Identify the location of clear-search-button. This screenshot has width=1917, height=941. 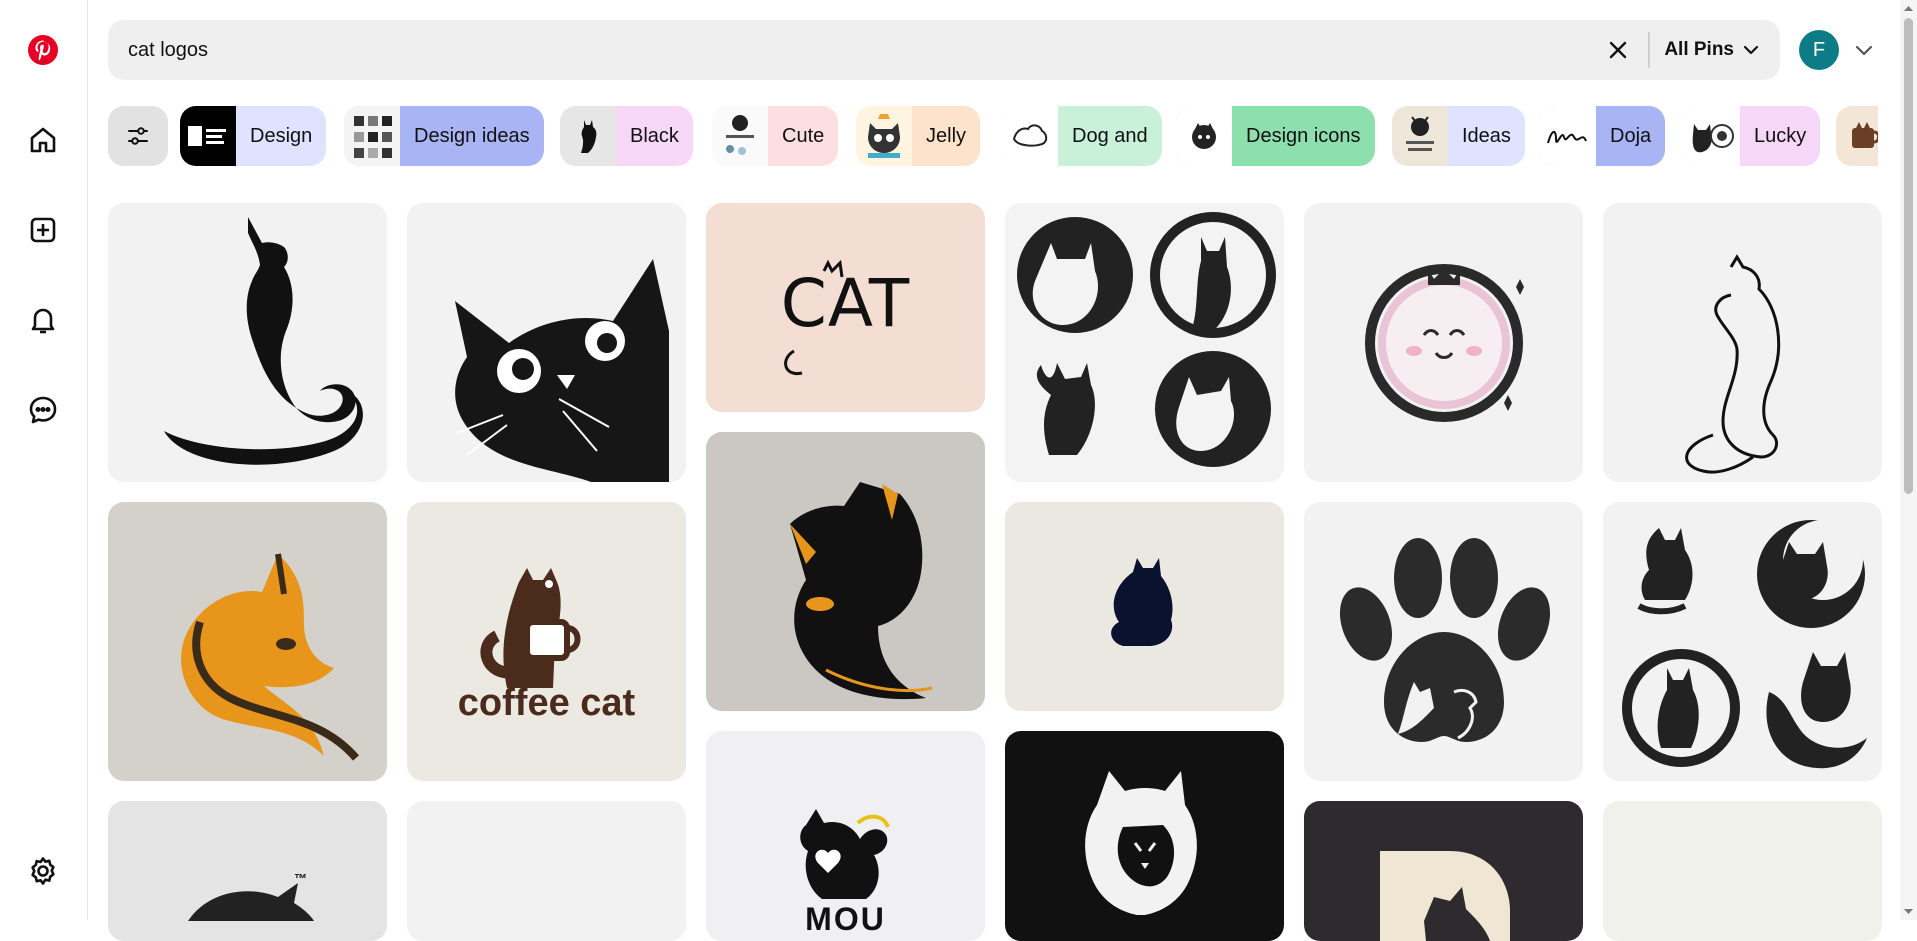
(1618, 50).